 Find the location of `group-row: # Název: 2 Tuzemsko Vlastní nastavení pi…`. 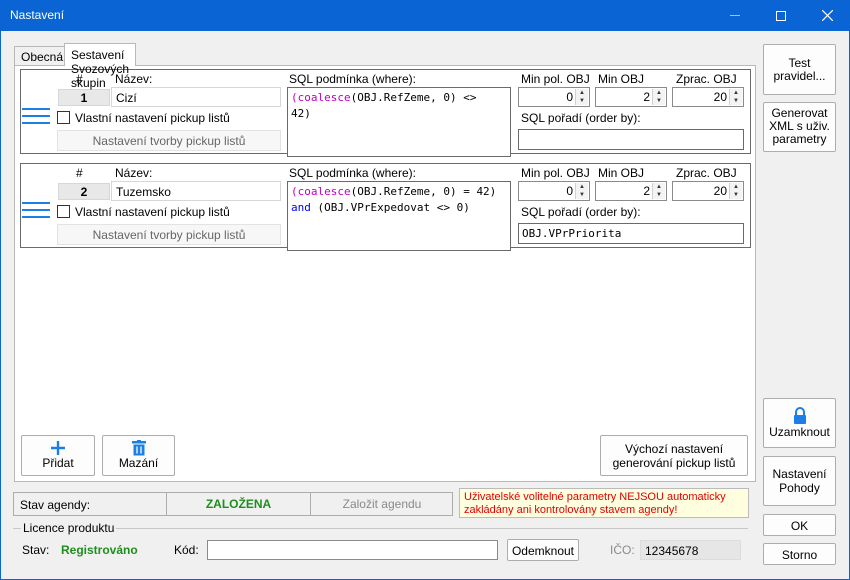

group-row: # Název: 2 Tuzemsko Vlastní nastavení pi… is located at coordinates (385, 207).